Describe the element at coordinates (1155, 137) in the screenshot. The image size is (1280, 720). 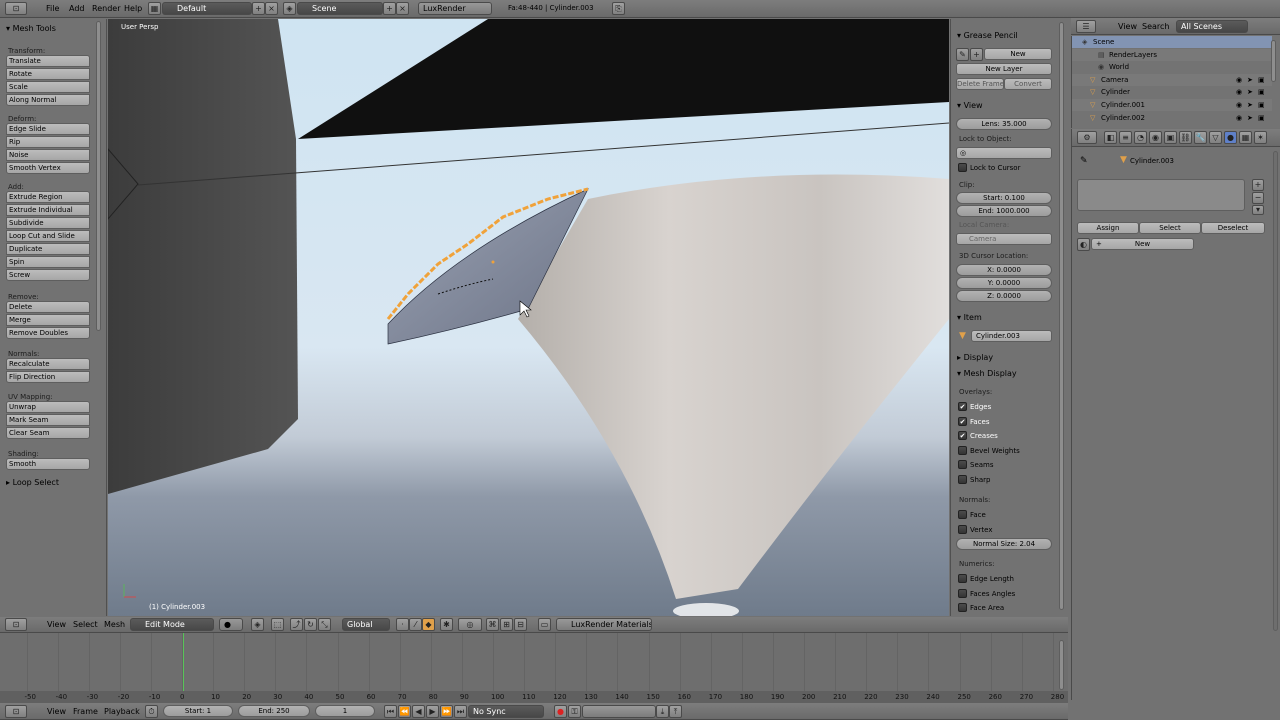
I see `world-tab-icon: ◉` at that location.